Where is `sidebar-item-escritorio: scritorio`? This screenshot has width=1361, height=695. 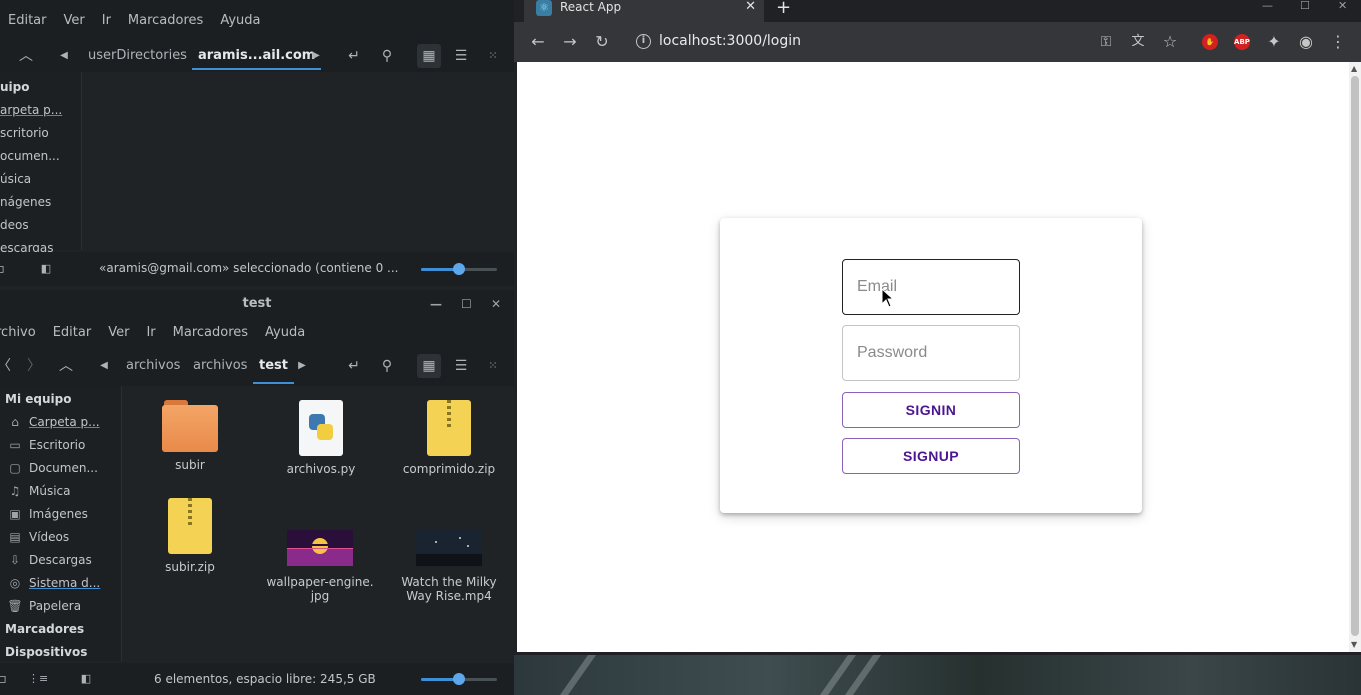
sidebar-item-escritorio: scritorio is located at coordinates (24, 133).